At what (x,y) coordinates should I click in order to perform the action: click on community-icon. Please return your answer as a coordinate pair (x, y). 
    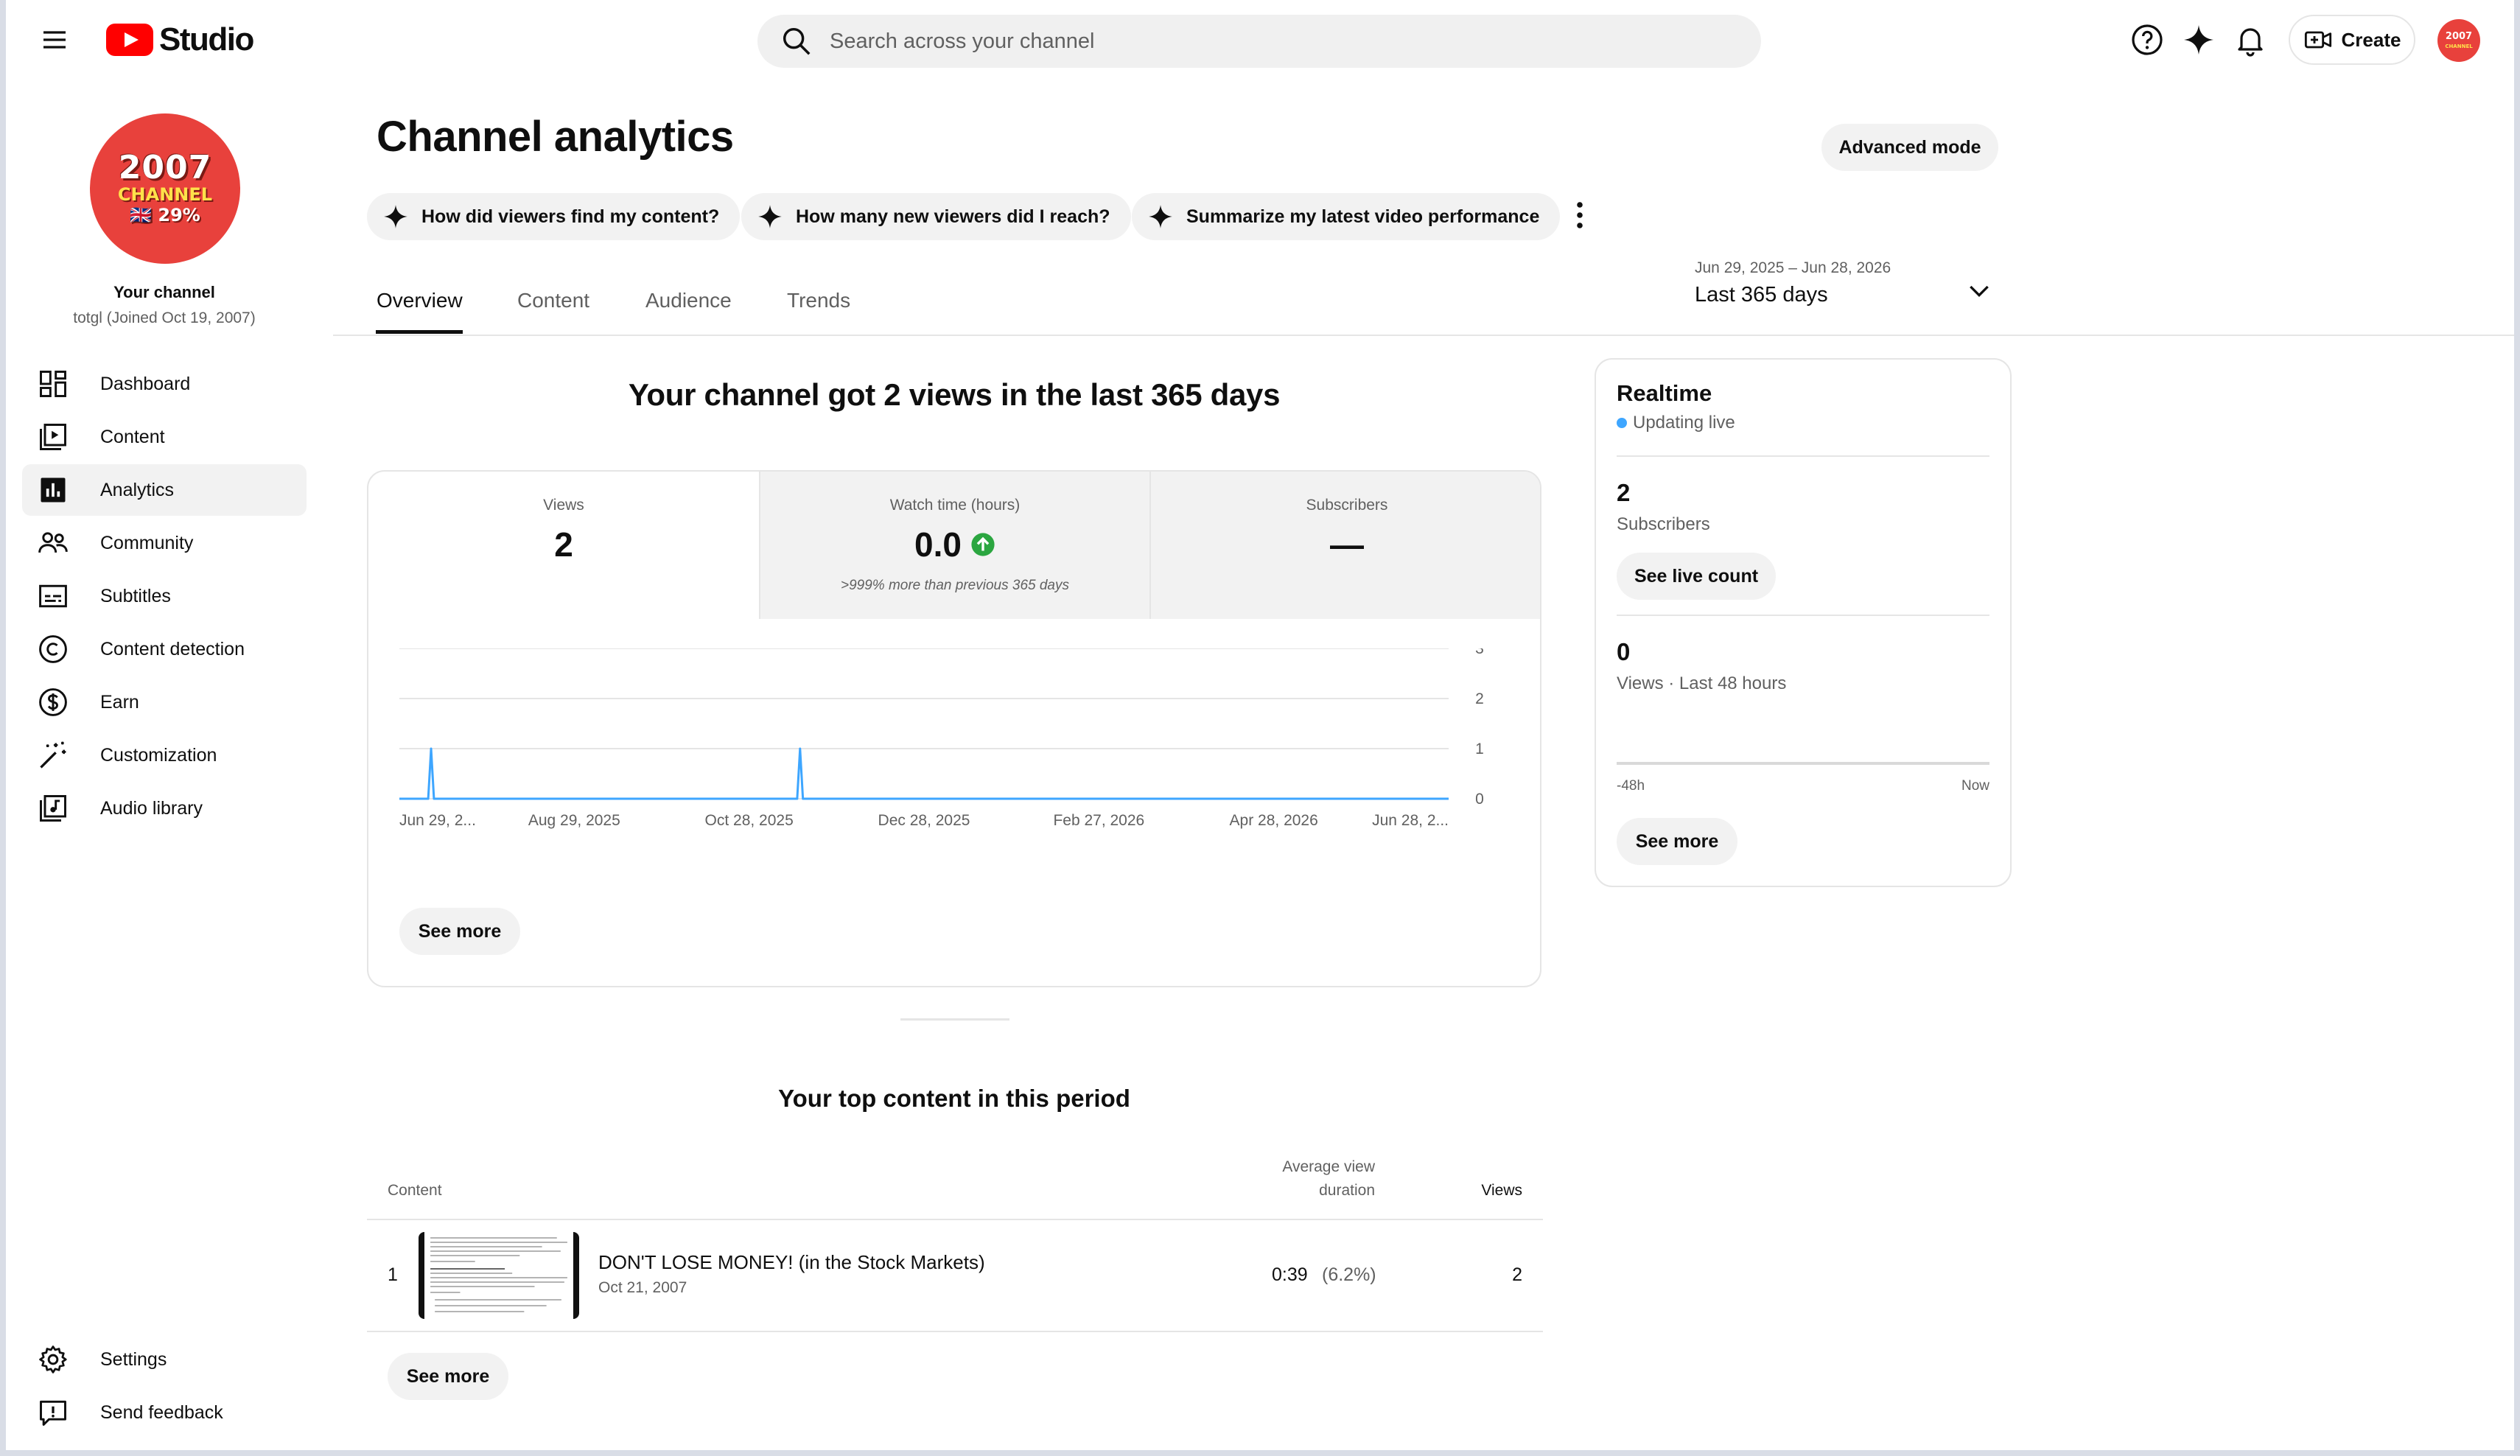
    Looking at the image, I should click on (53, 542).